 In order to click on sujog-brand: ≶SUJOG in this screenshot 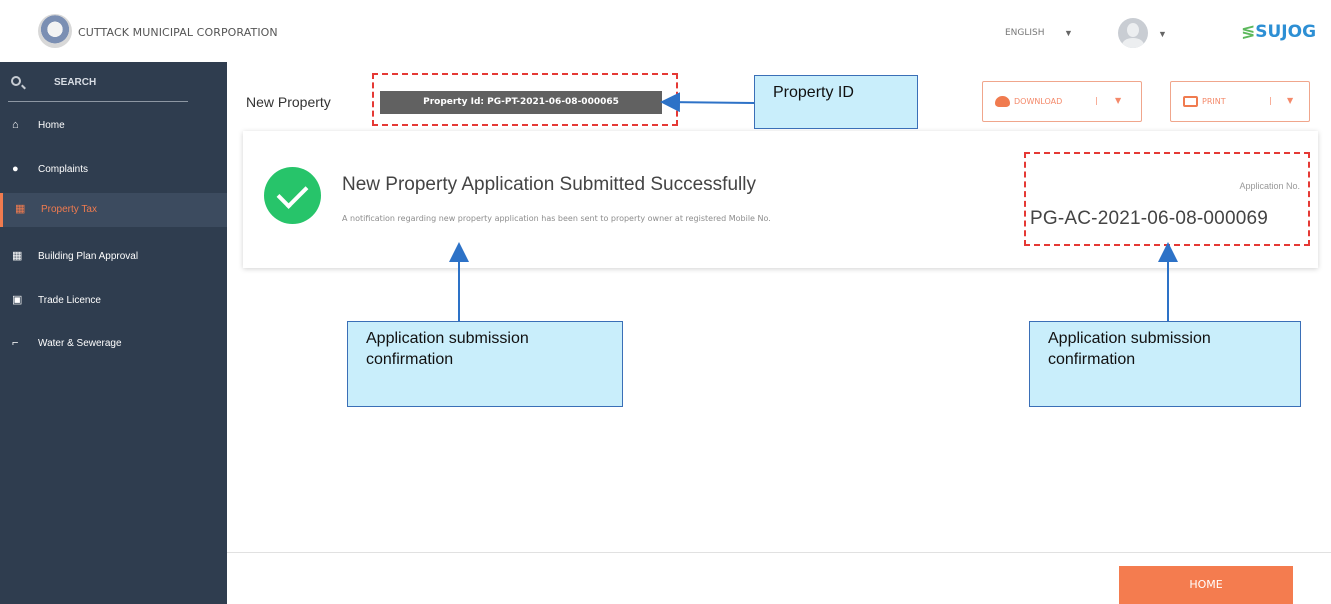, I will do `click(1278, 32)`.